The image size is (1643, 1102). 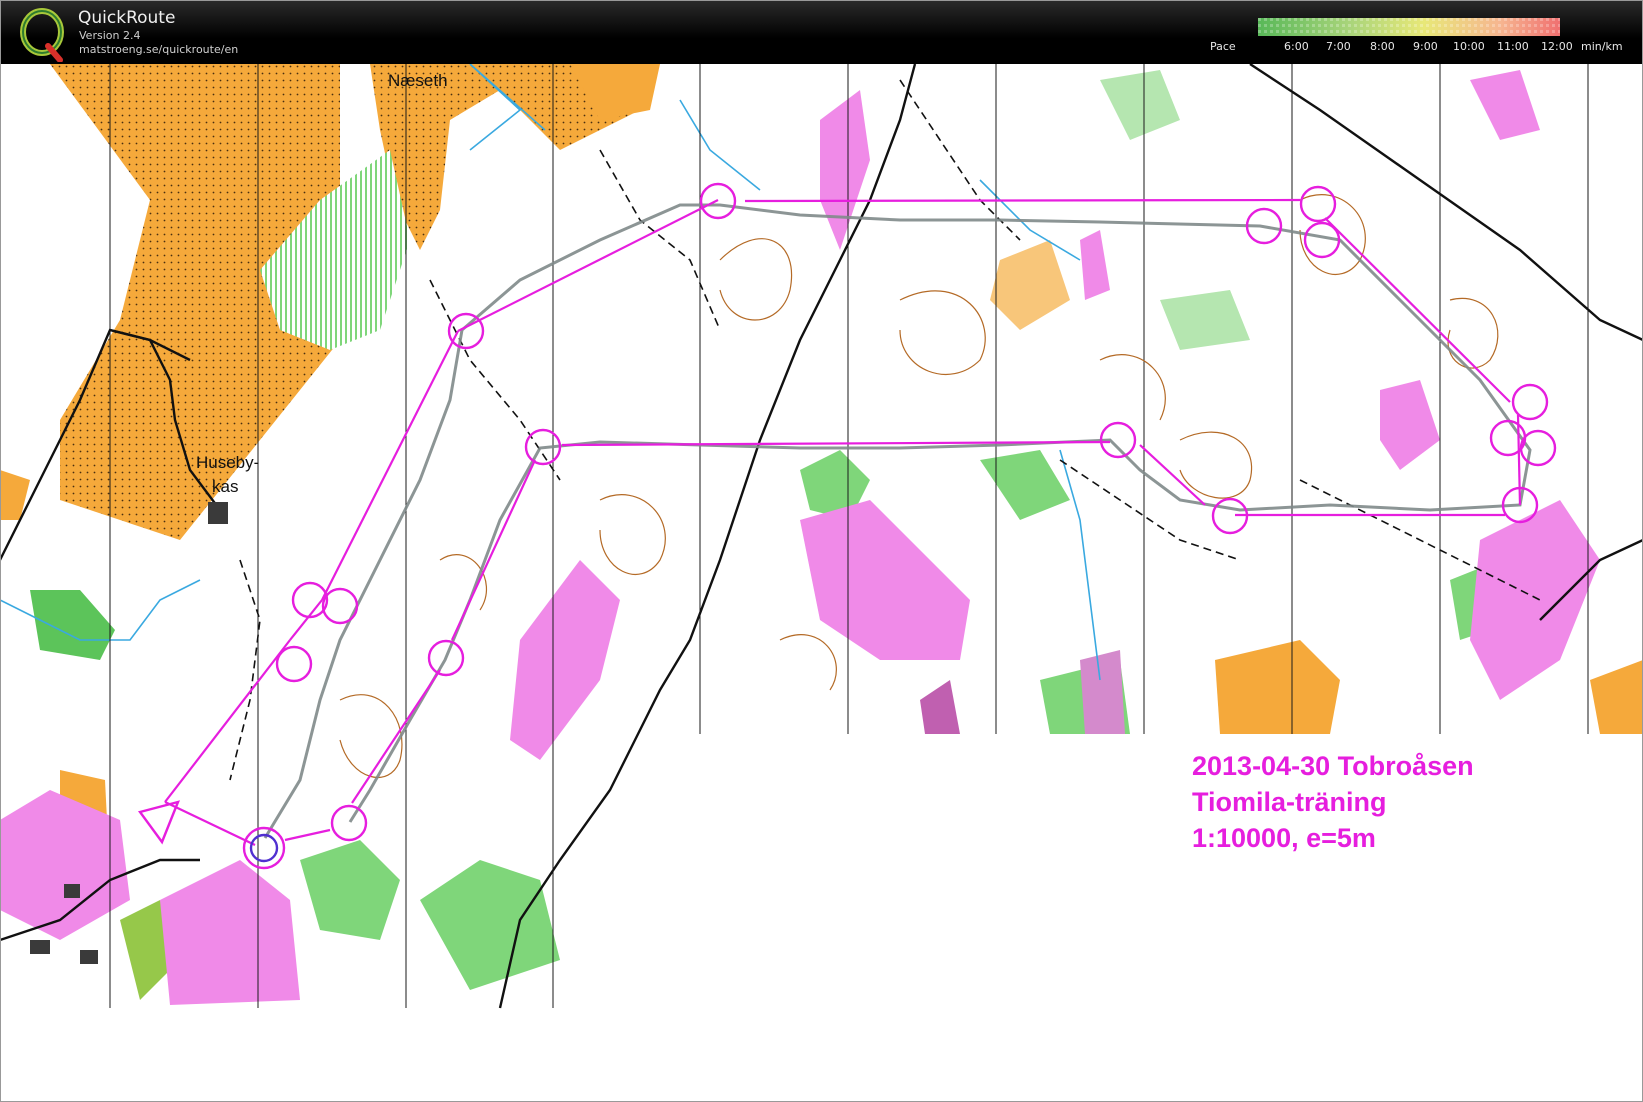 I want to click on pace-tick: 8:00, so click(x=1382, y=46).